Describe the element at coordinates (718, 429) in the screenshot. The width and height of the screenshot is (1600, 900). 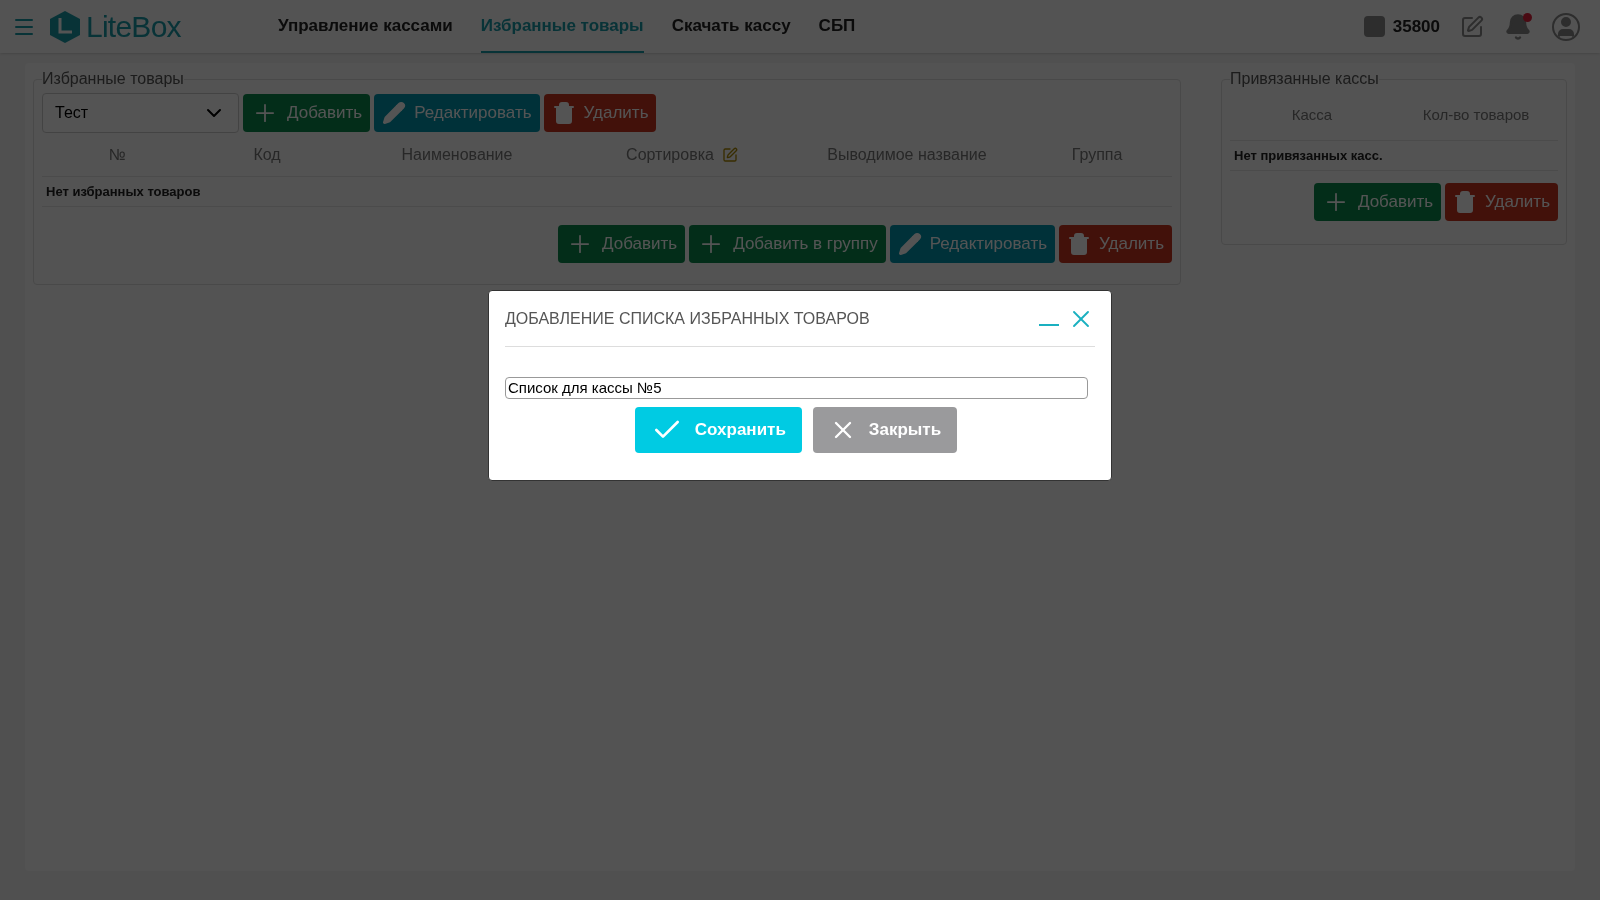
I see `save-button: Сохранить` at that location.